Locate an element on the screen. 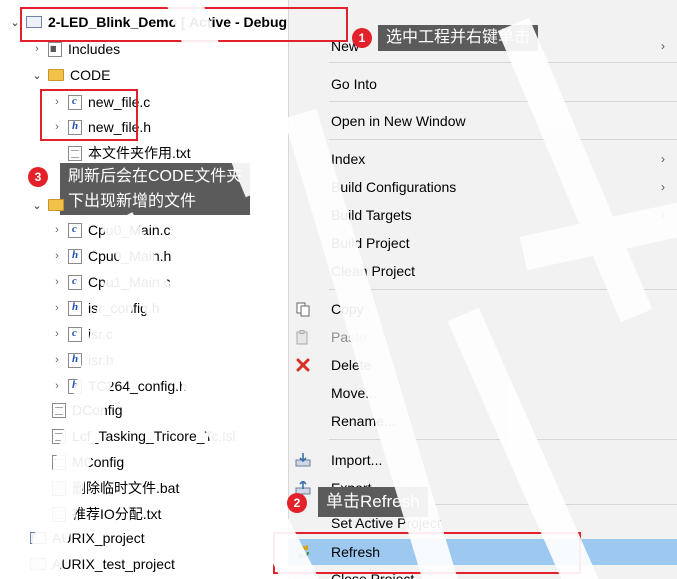 This screenshot has width=677, height=579. tree-item-hidden-folder: ⌄ is located at coordinates (50, 205).